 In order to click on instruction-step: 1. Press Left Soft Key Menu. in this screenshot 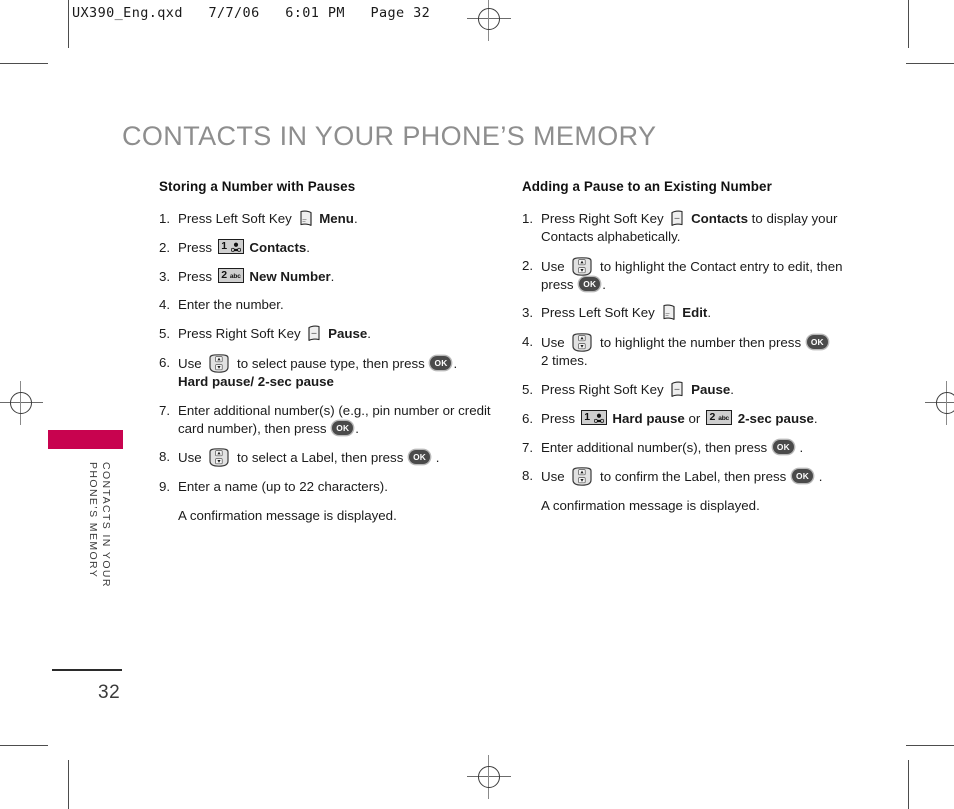, I will do `click(329, 219)`.